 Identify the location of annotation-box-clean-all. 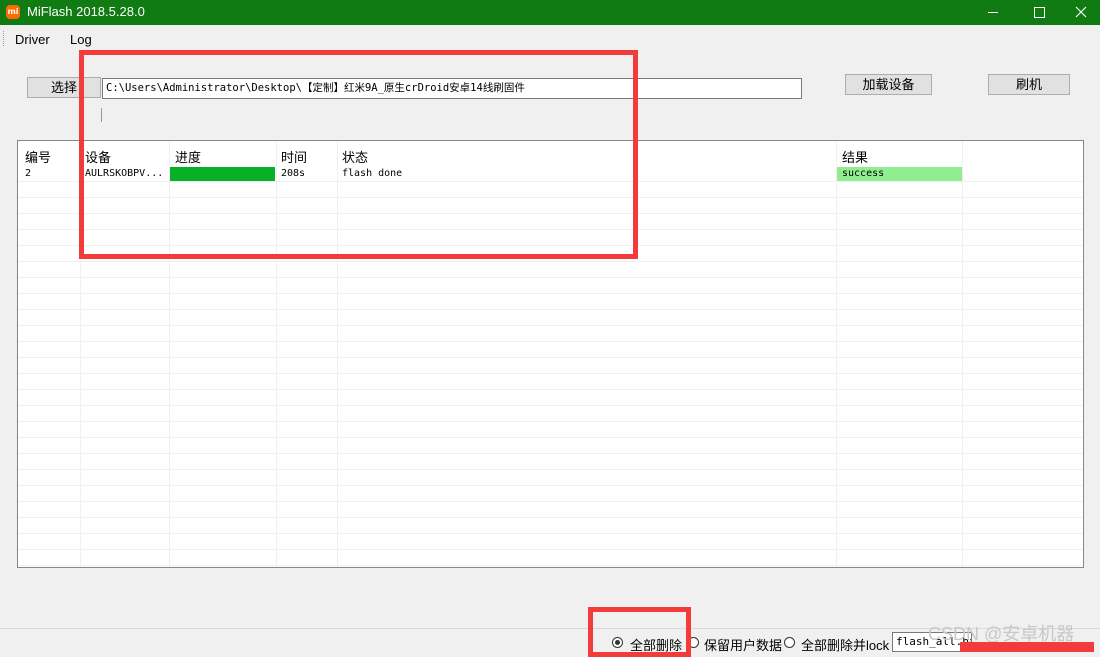
(639, 632).